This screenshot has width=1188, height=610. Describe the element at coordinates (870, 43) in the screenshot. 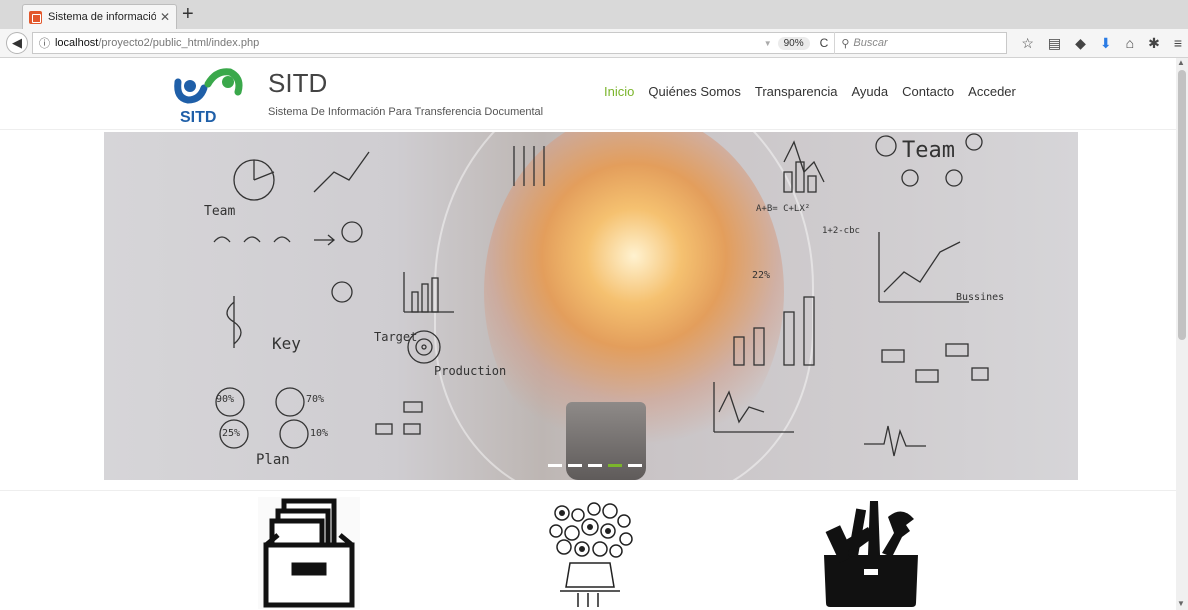

I see `search-placeholder: Buscar` at that location.